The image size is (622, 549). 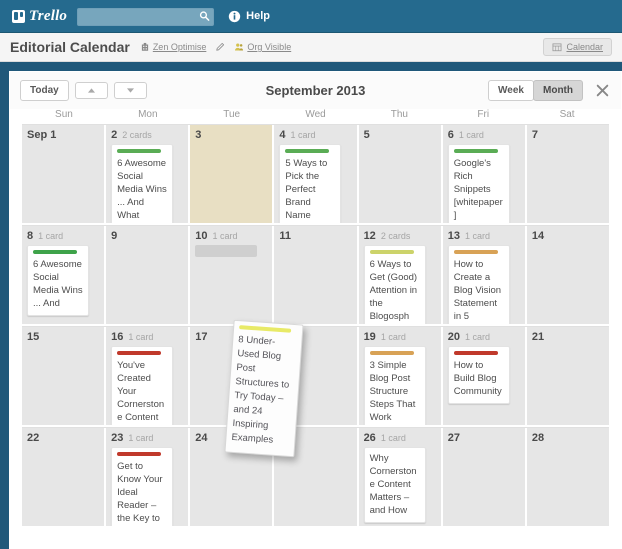 I want to click on help-button: Help, so click(x=249, y=16).